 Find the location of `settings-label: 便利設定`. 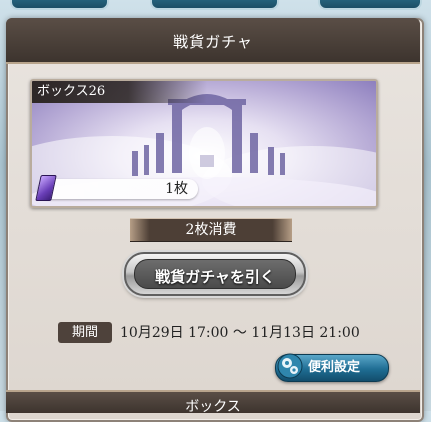

settings-label: 便利設定 is located at coordinates (334, 367).